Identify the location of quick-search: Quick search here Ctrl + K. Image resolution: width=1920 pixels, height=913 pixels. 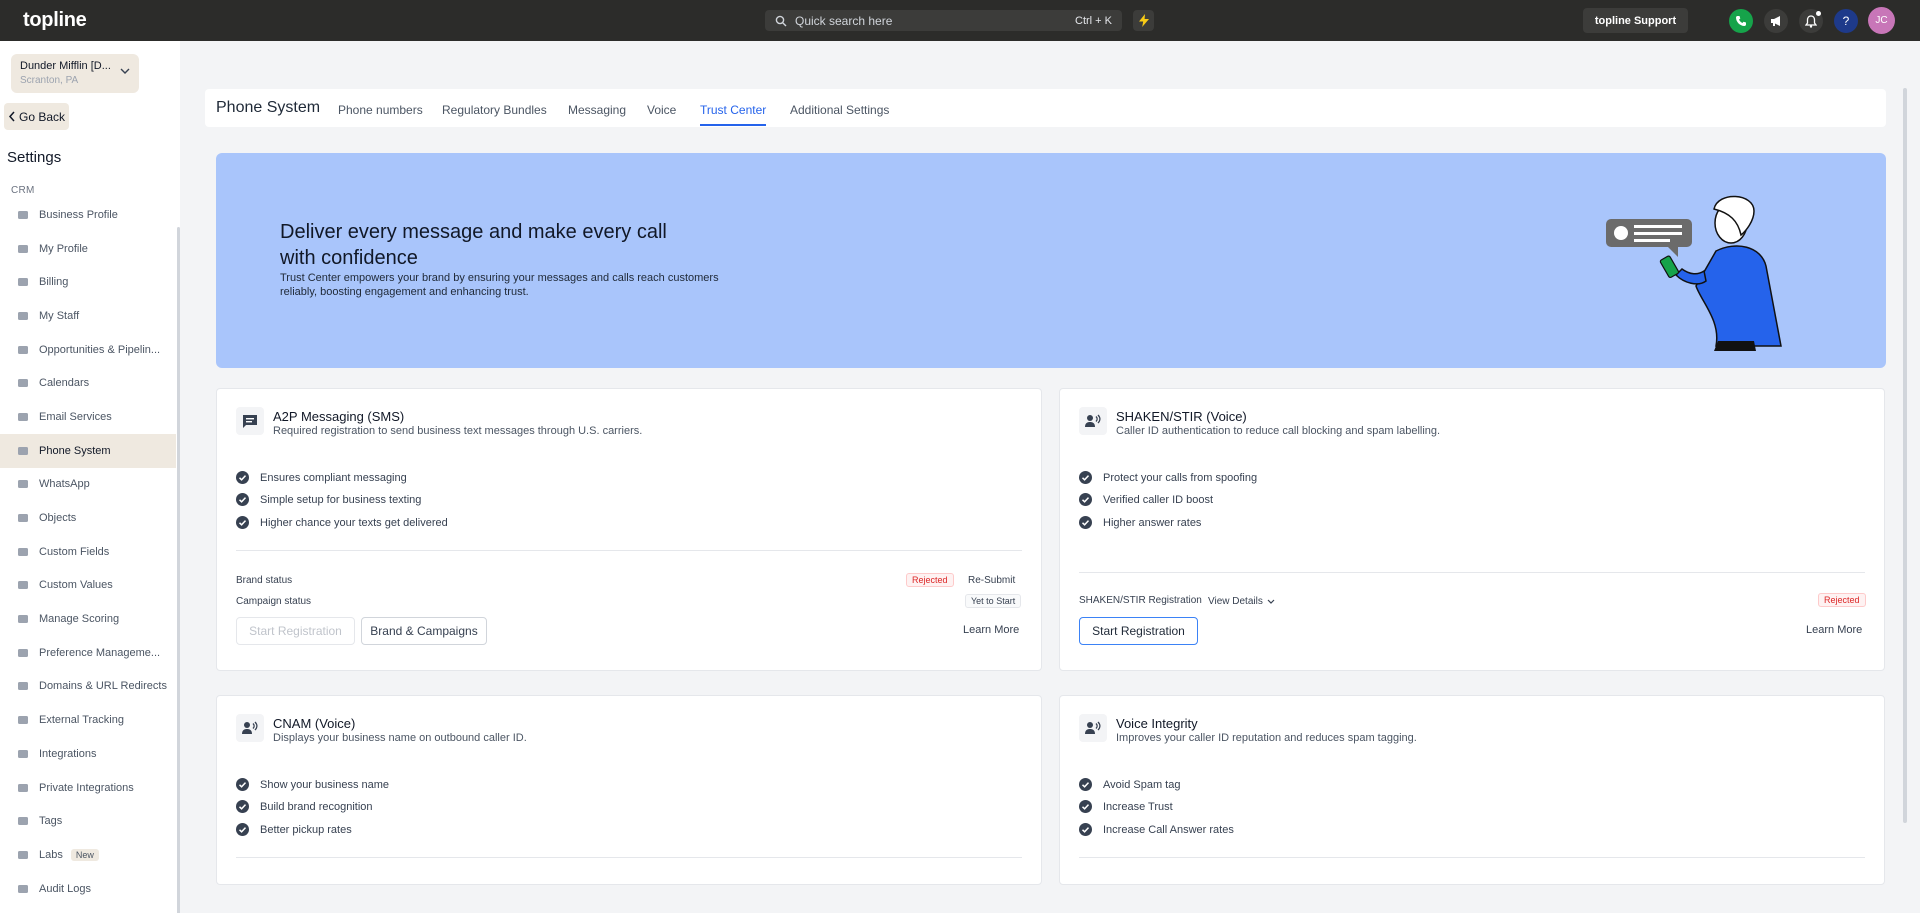
(943, 20).